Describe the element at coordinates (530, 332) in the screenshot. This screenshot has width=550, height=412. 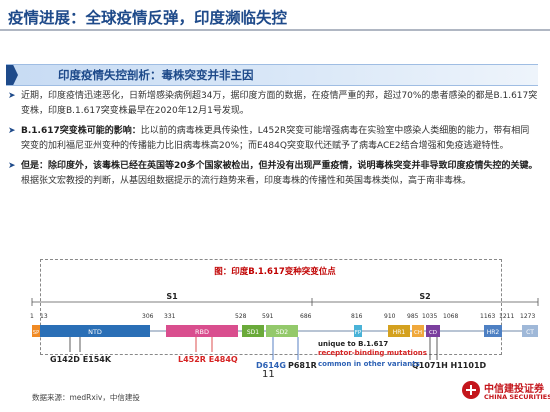
I see `domain-ct-label: CT` at that location.